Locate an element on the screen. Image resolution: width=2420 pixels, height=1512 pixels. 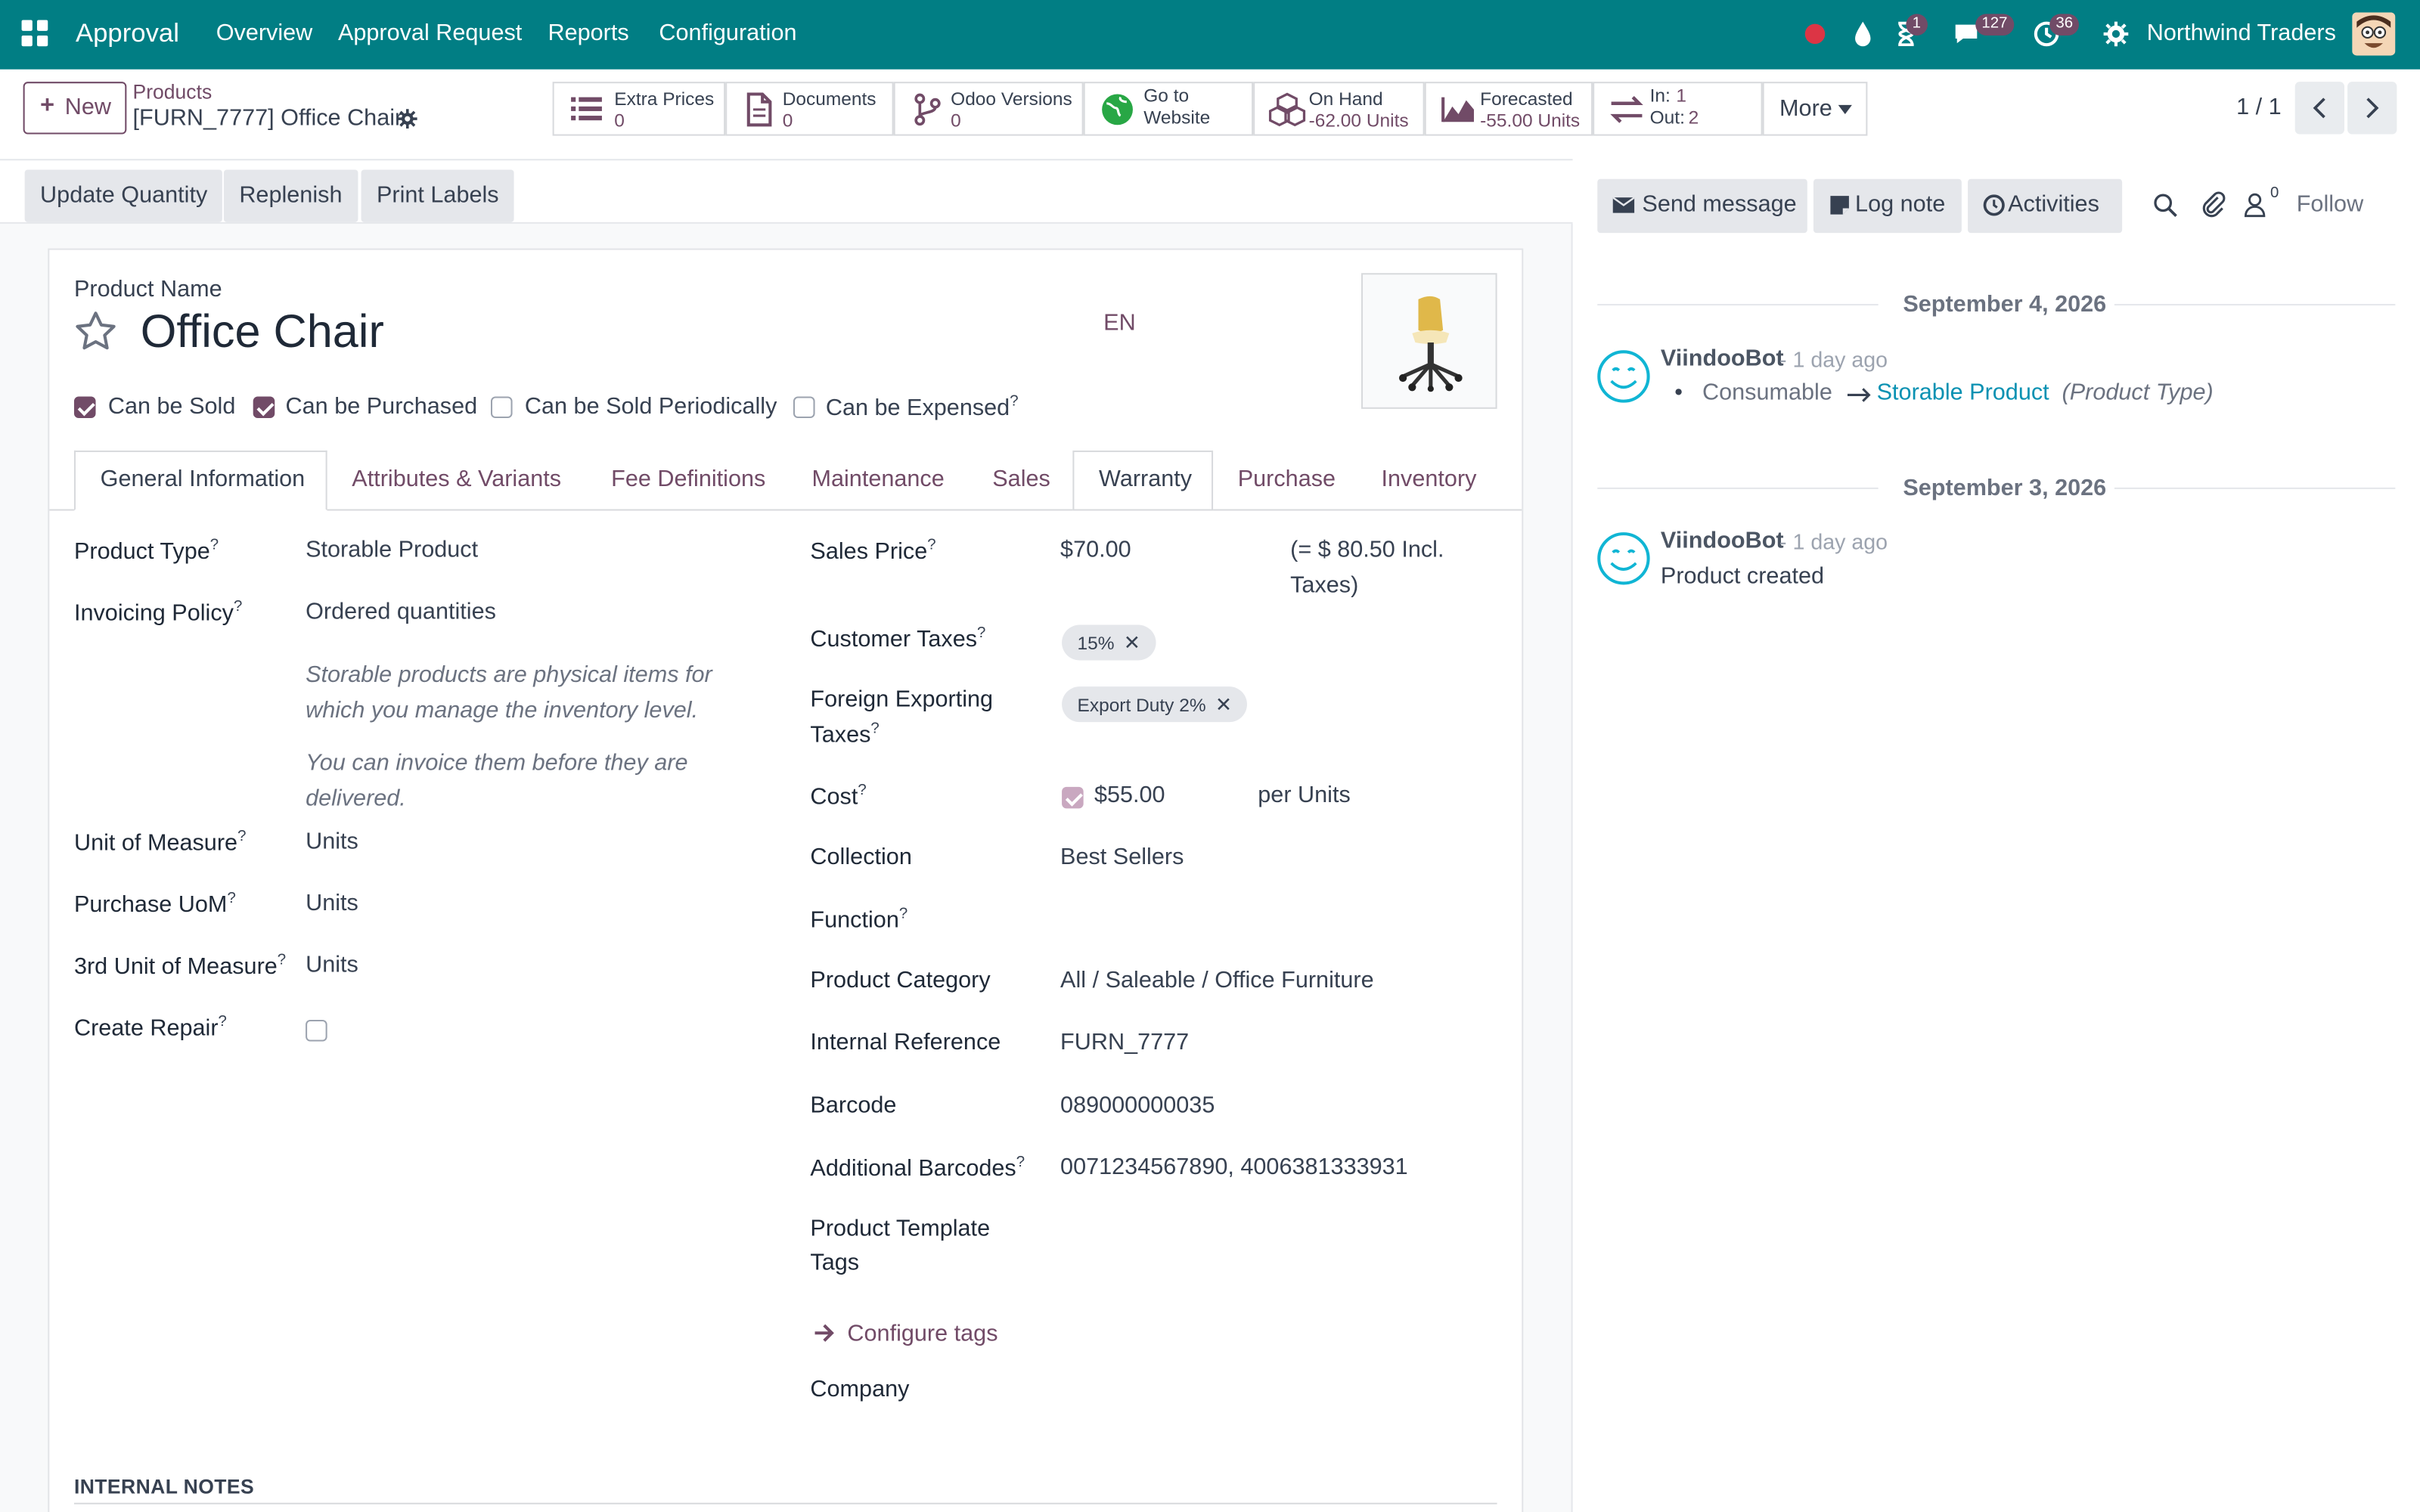
breadcrumb-products: Products is located at coordinates (173, 92).